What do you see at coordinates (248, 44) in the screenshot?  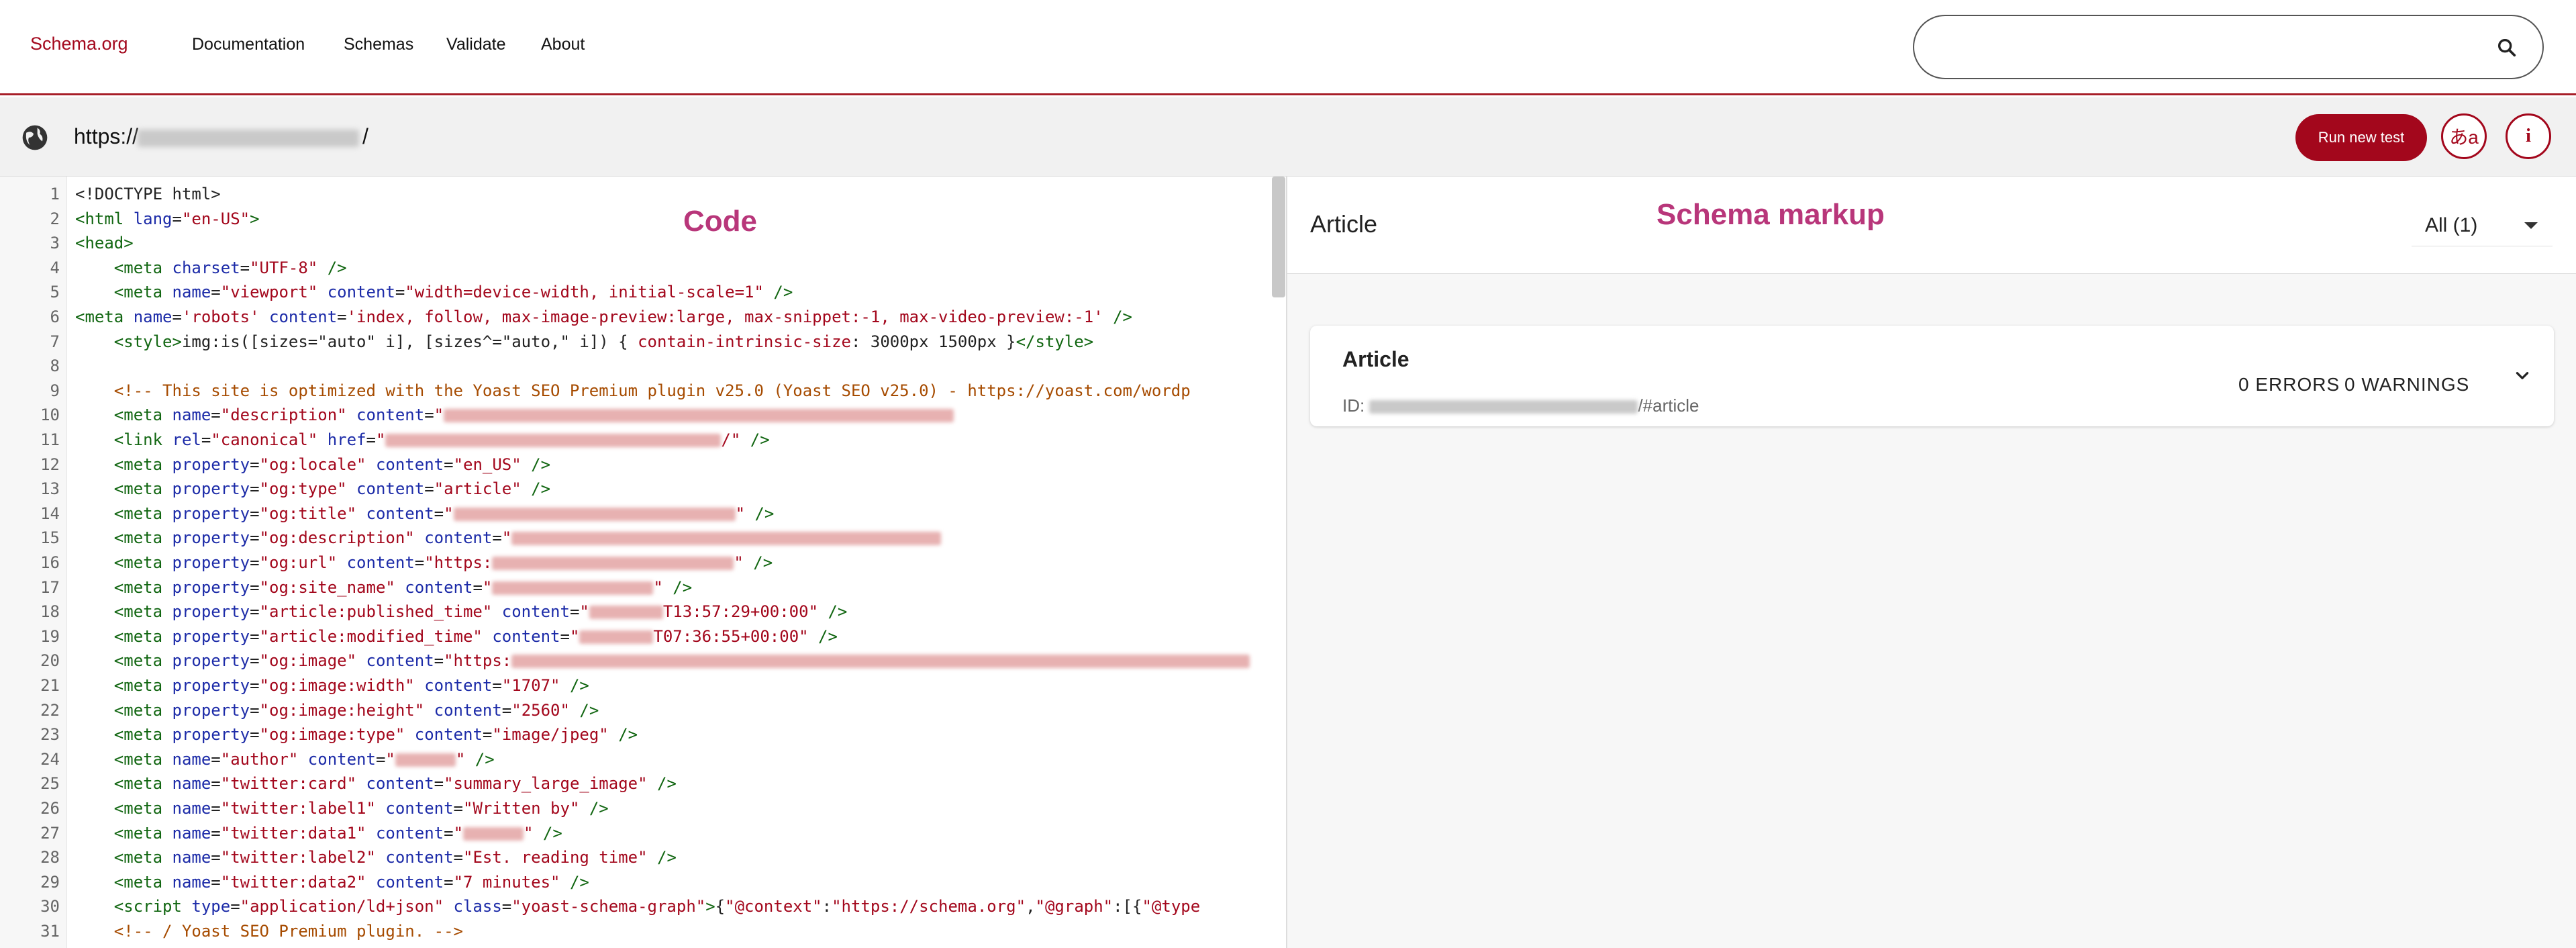 I see `nav-link-documentation: Documentation` at bounding box center [248, 44].